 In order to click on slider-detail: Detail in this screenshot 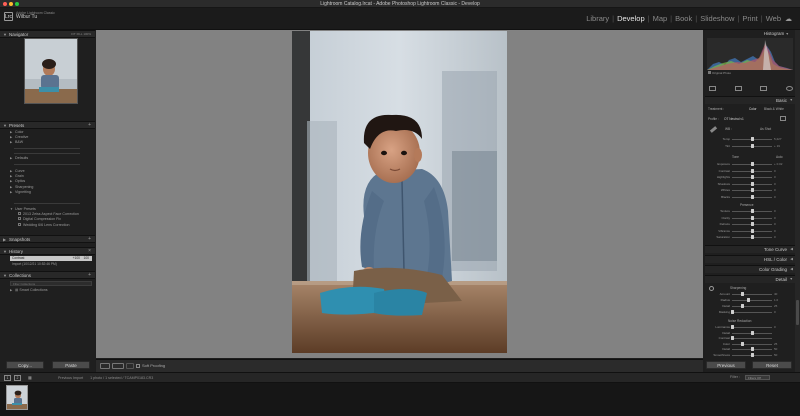, I will do `click(748, 333)`.